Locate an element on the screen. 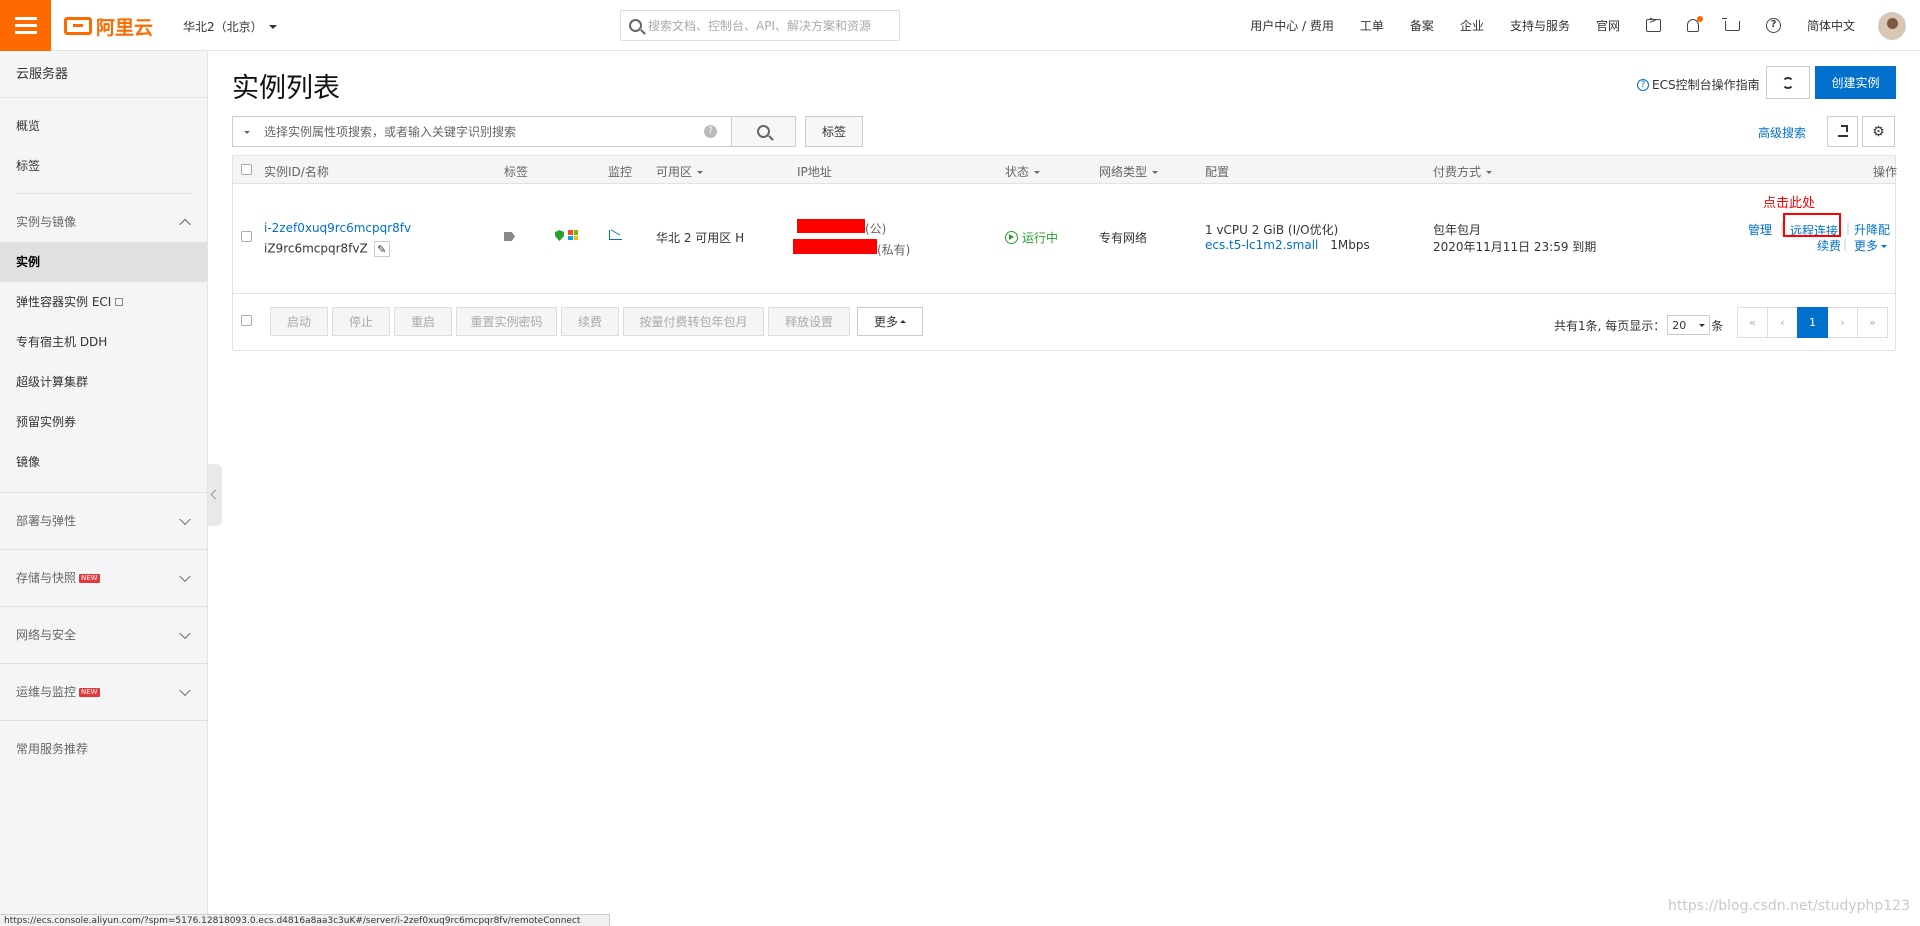 The image size is (1920, 926). status-badge: 运行中 is located at coordinates (1031, 237).